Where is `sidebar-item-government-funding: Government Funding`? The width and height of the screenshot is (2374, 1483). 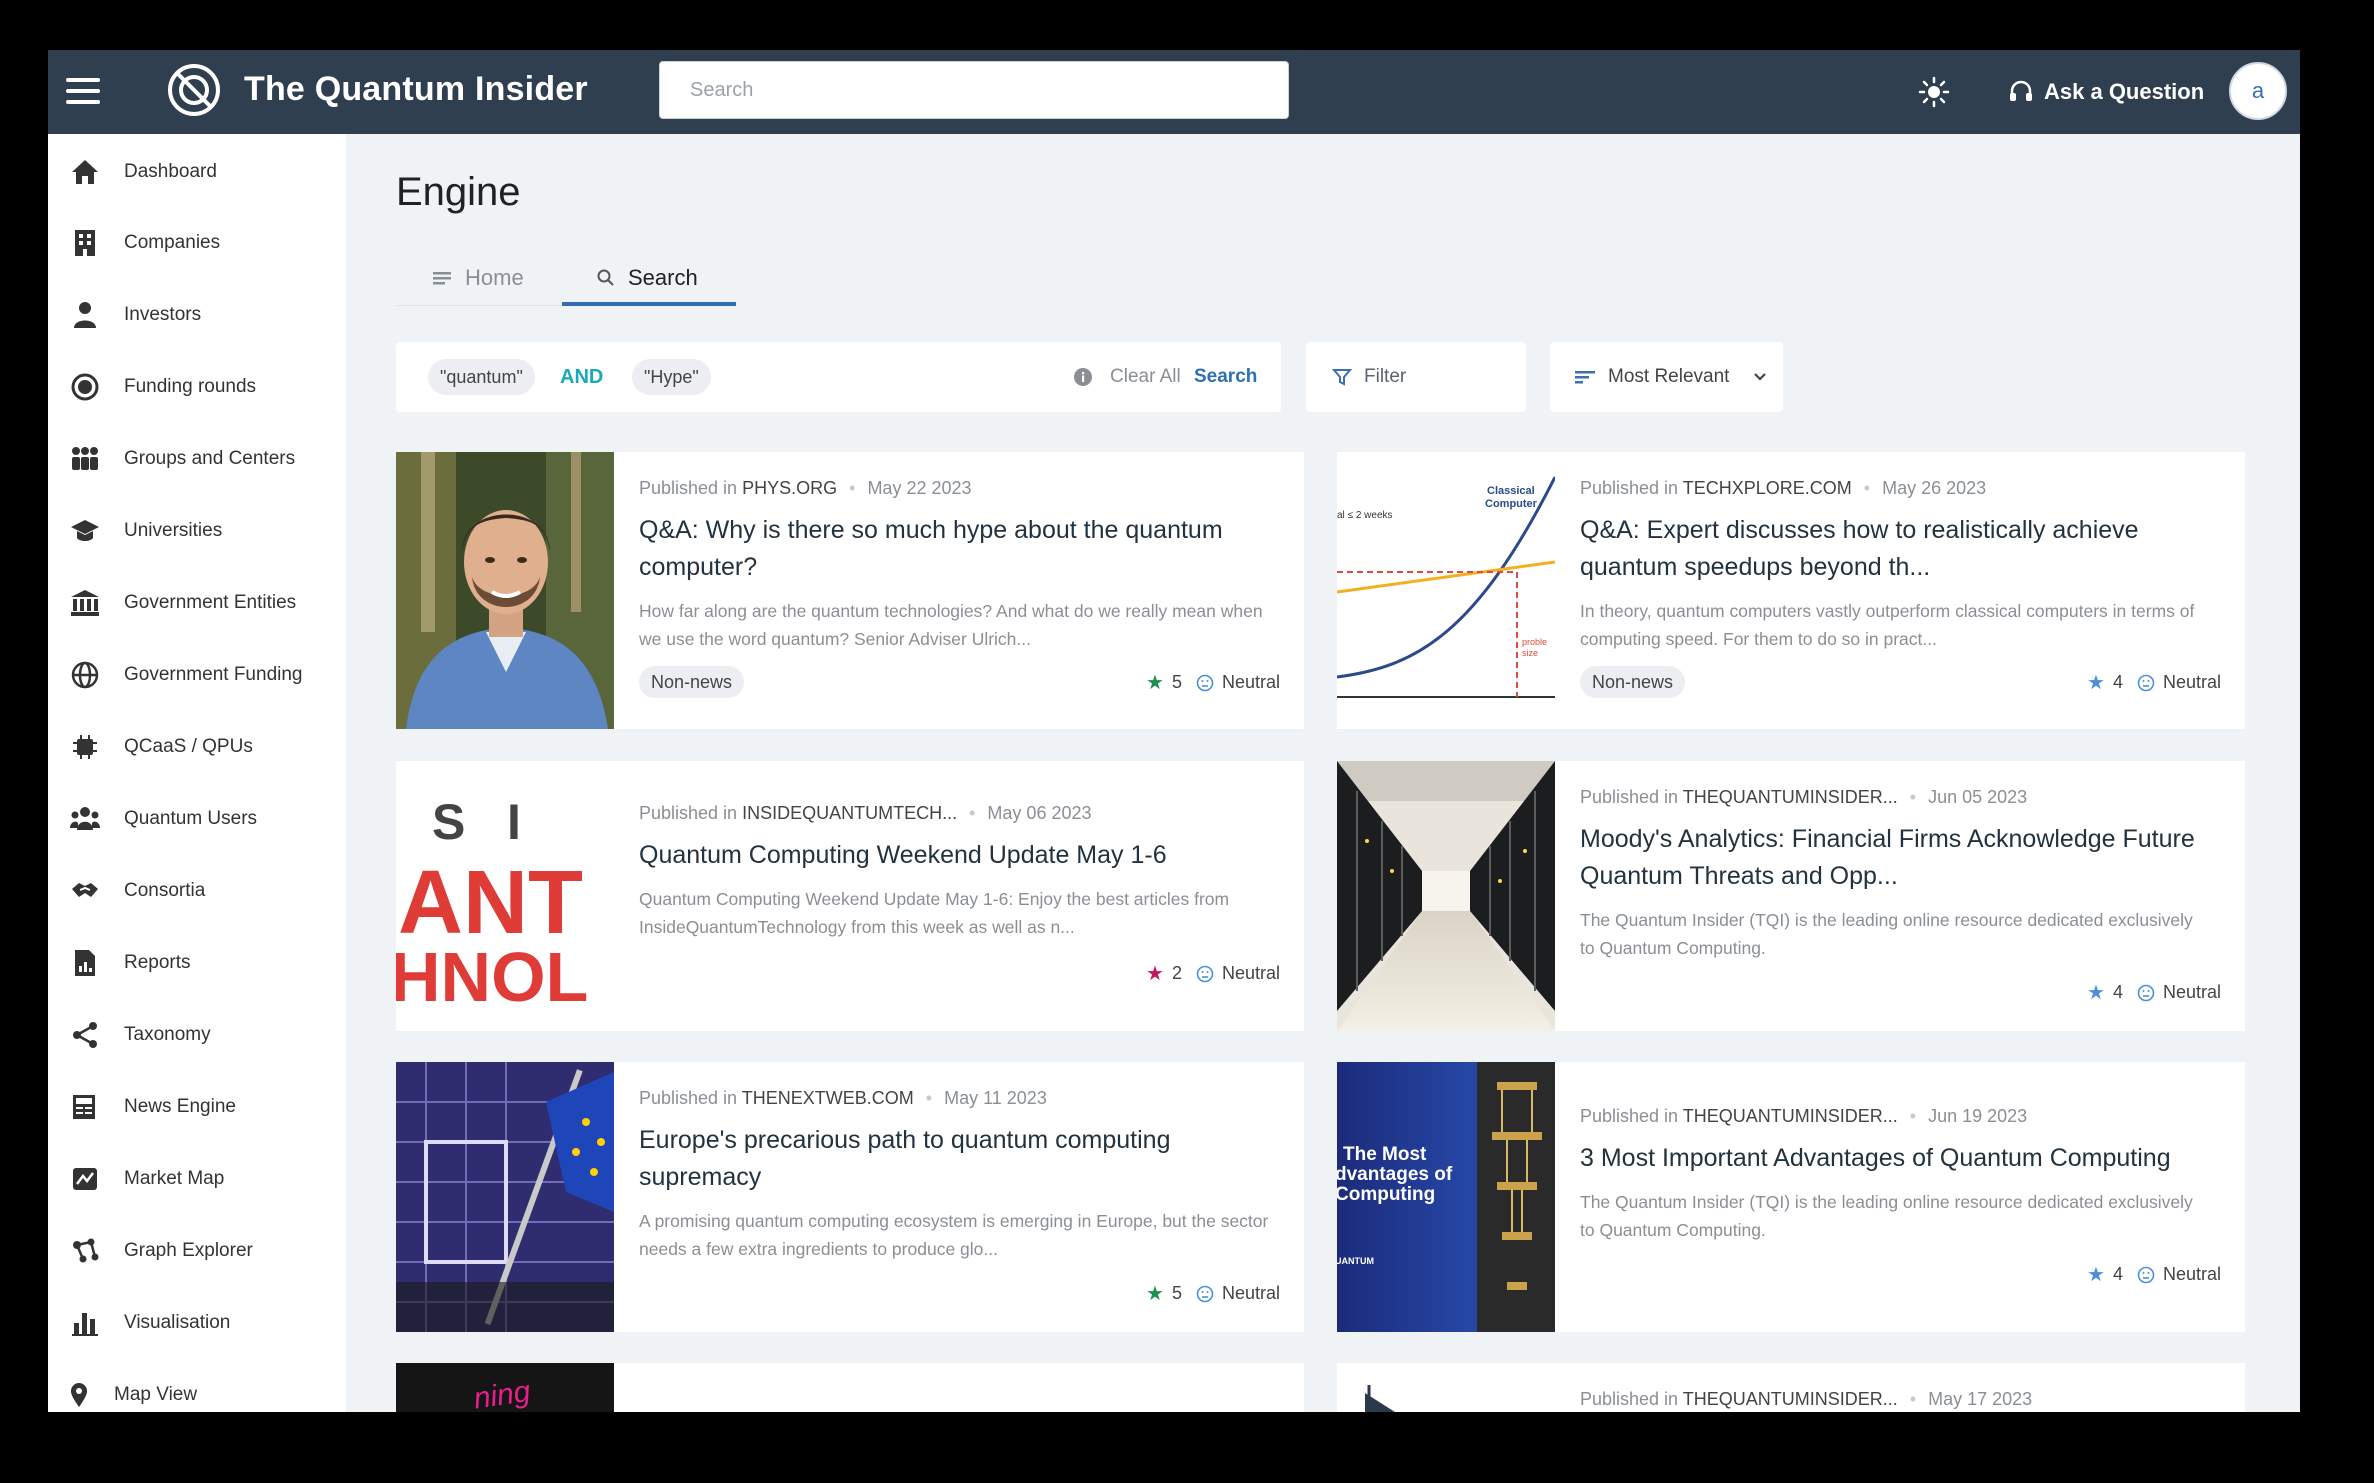
sidebar-item-government-funding: Government Funding is located at coordinates (197, 675).